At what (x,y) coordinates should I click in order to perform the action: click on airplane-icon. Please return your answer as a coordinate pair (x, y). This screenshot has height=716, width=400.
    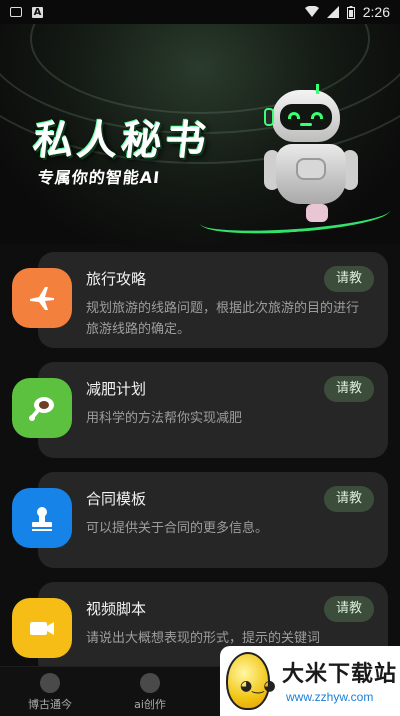
    Looking at the image, I should click on (42, 298).